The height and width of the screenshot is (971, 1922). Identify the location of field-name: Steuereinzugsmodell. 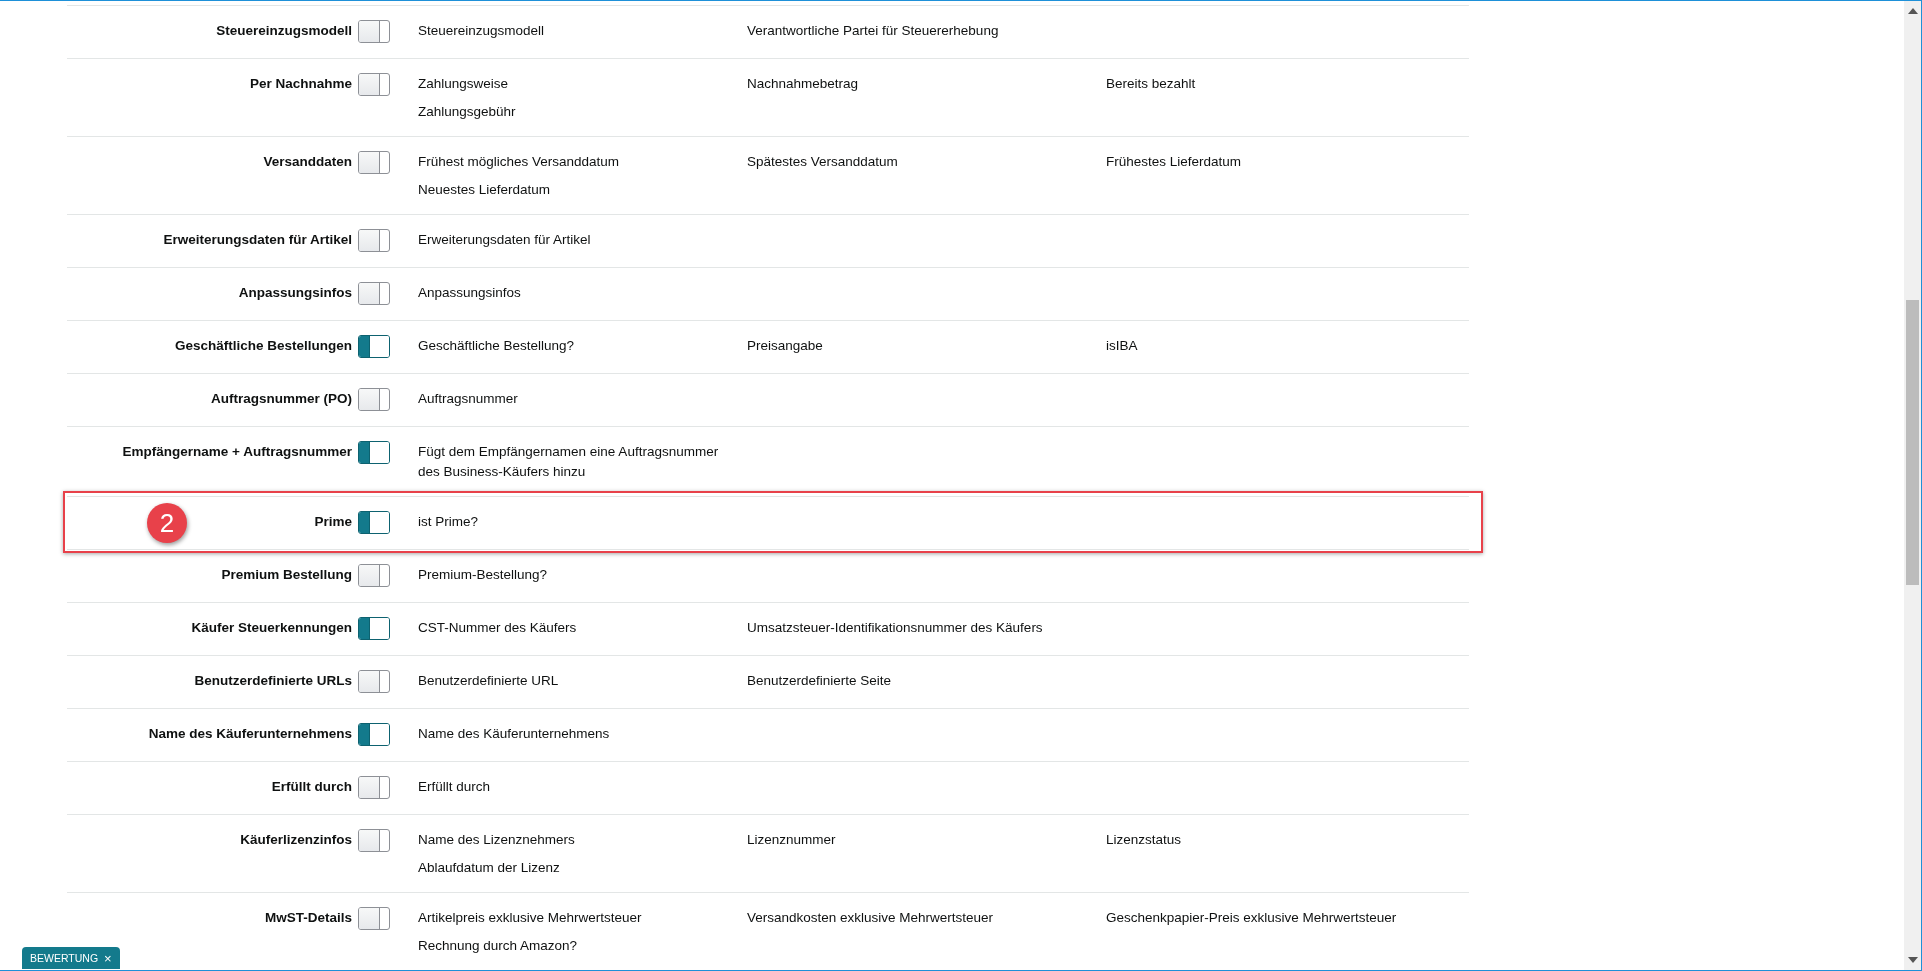
(482, 31).